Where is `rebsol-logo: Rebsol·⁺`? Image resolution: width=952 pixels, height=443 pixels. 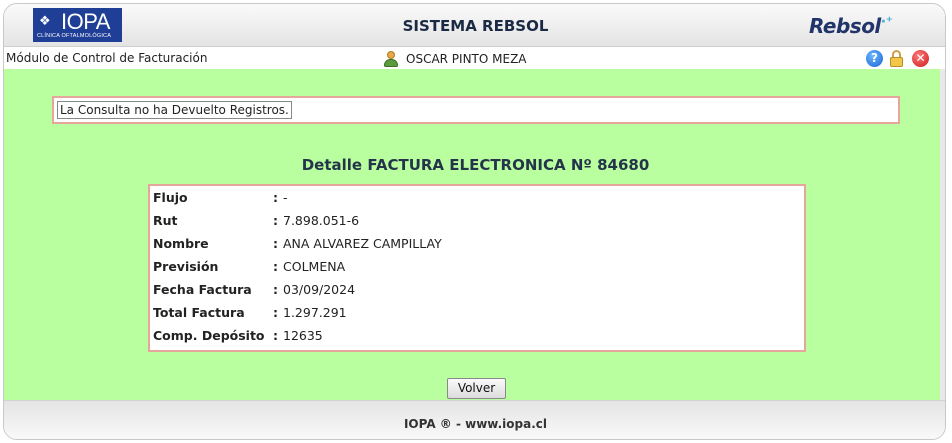 rebsol-logo: Rebsol·⁺ is located at coordinates (851, 26).